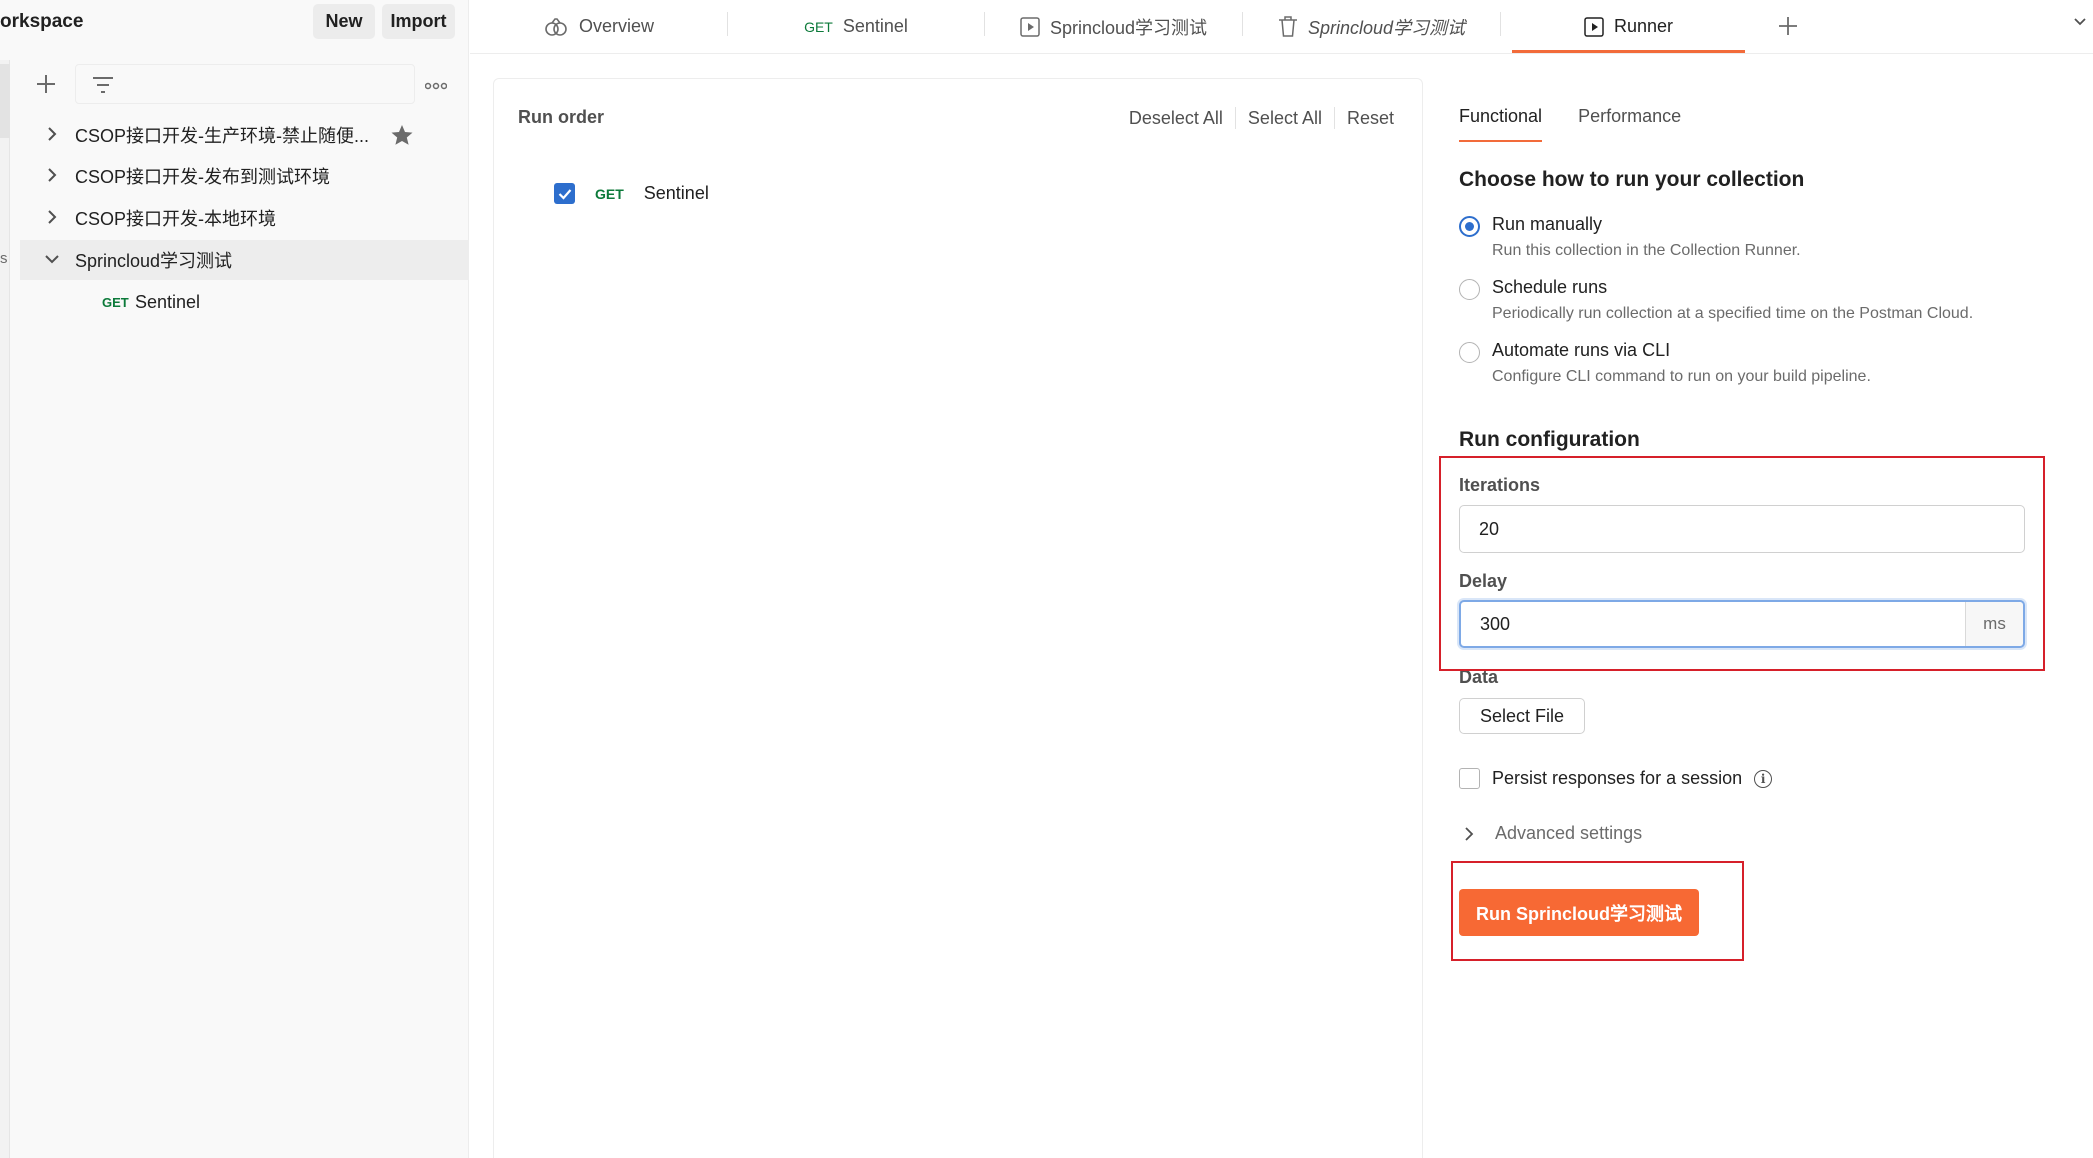 Image resolution: width=2093 pixels, height=1158 pixels. Describe the element at coordinates (245, 84) in the screenshot. I see `filter-input` at that location.